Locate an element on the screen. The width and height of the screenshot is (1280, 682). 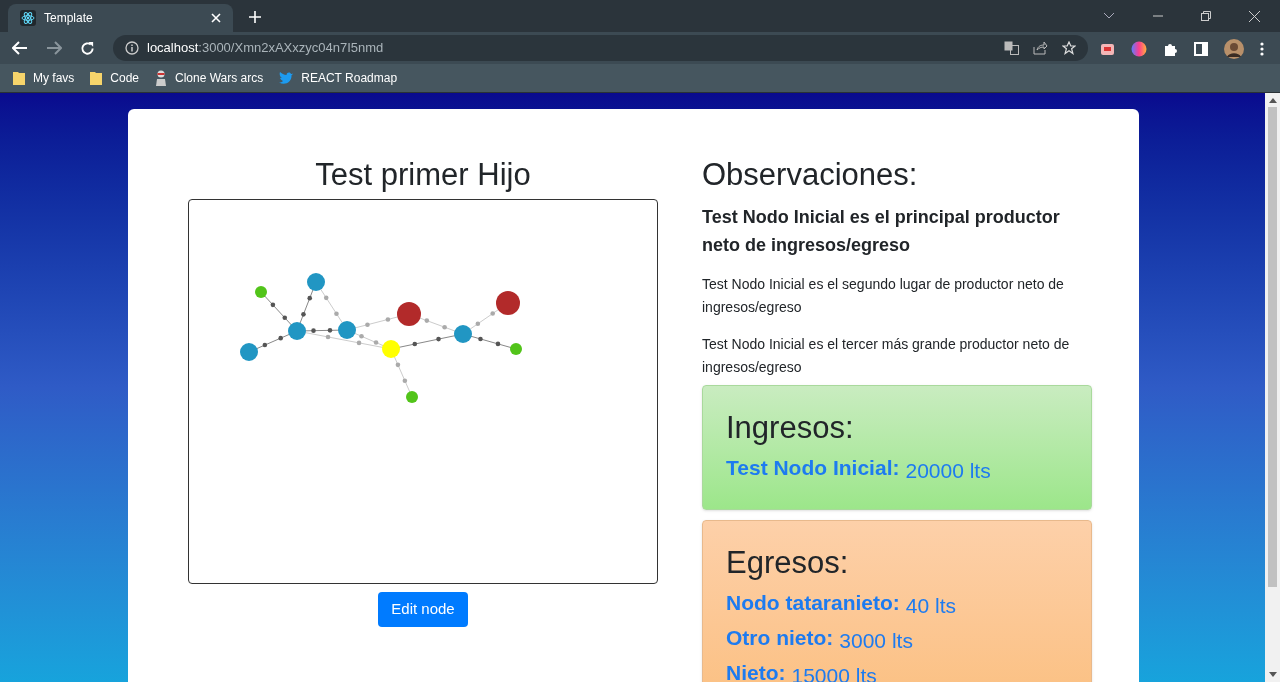
color-circle-icon is located at coordinates (1139, 49).